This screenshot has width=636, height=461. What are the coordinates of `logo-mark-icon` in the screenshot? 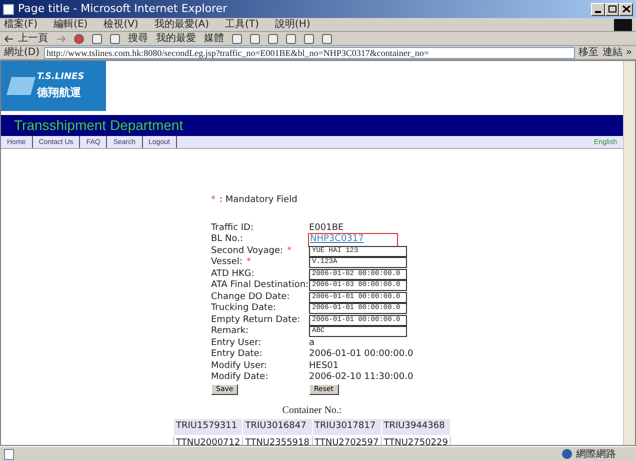 It's located at (21, 86).